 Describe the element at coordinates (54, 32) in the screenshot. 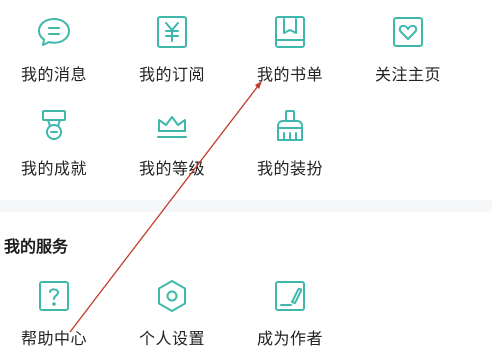

I see `message-bubble-icon` at that location.